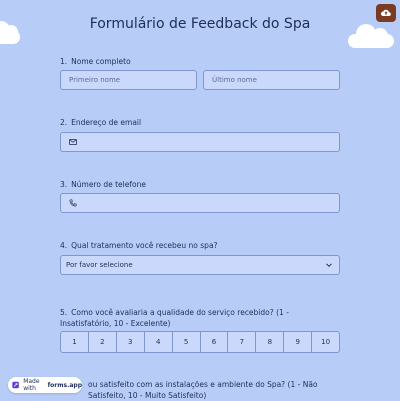 This screenshot has width=400, height=401. I want to click on question-text: Qual tratamento você recebeu no spa?, so click(144, 245).